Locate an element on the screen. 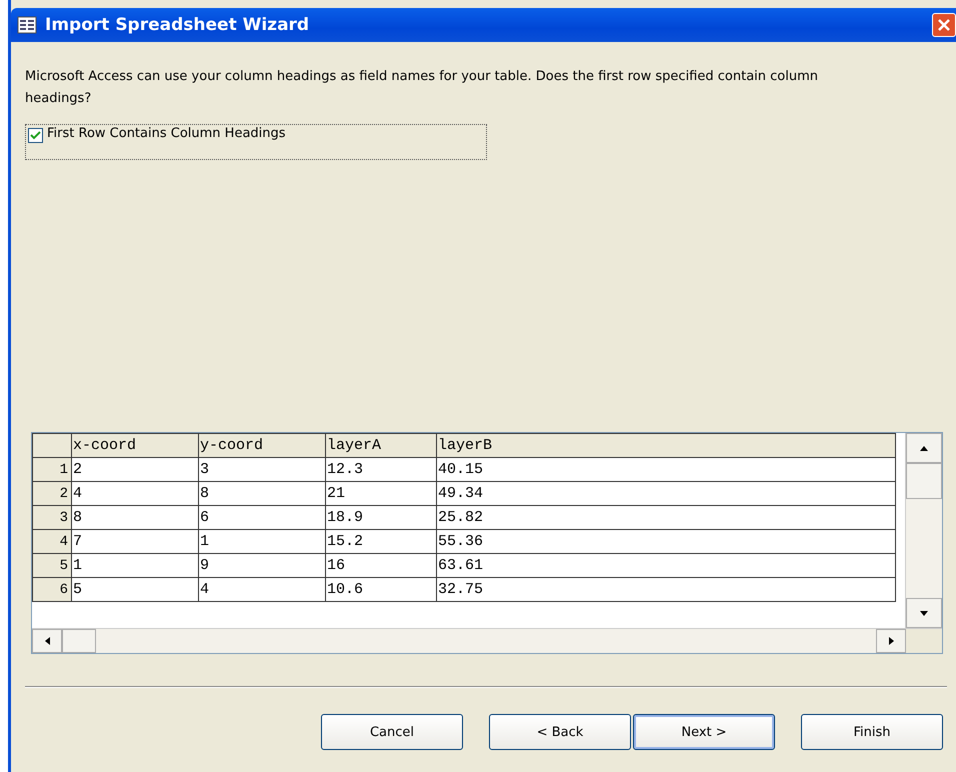  table-cell: 9 is located at coordinates (262, 566).